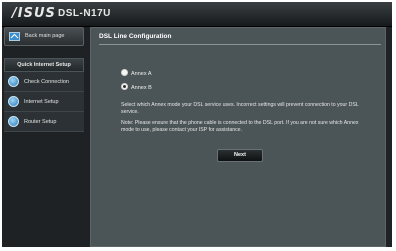 This screenshot has height=251, width=396. I want to click on home-icon, so click(14, 36).